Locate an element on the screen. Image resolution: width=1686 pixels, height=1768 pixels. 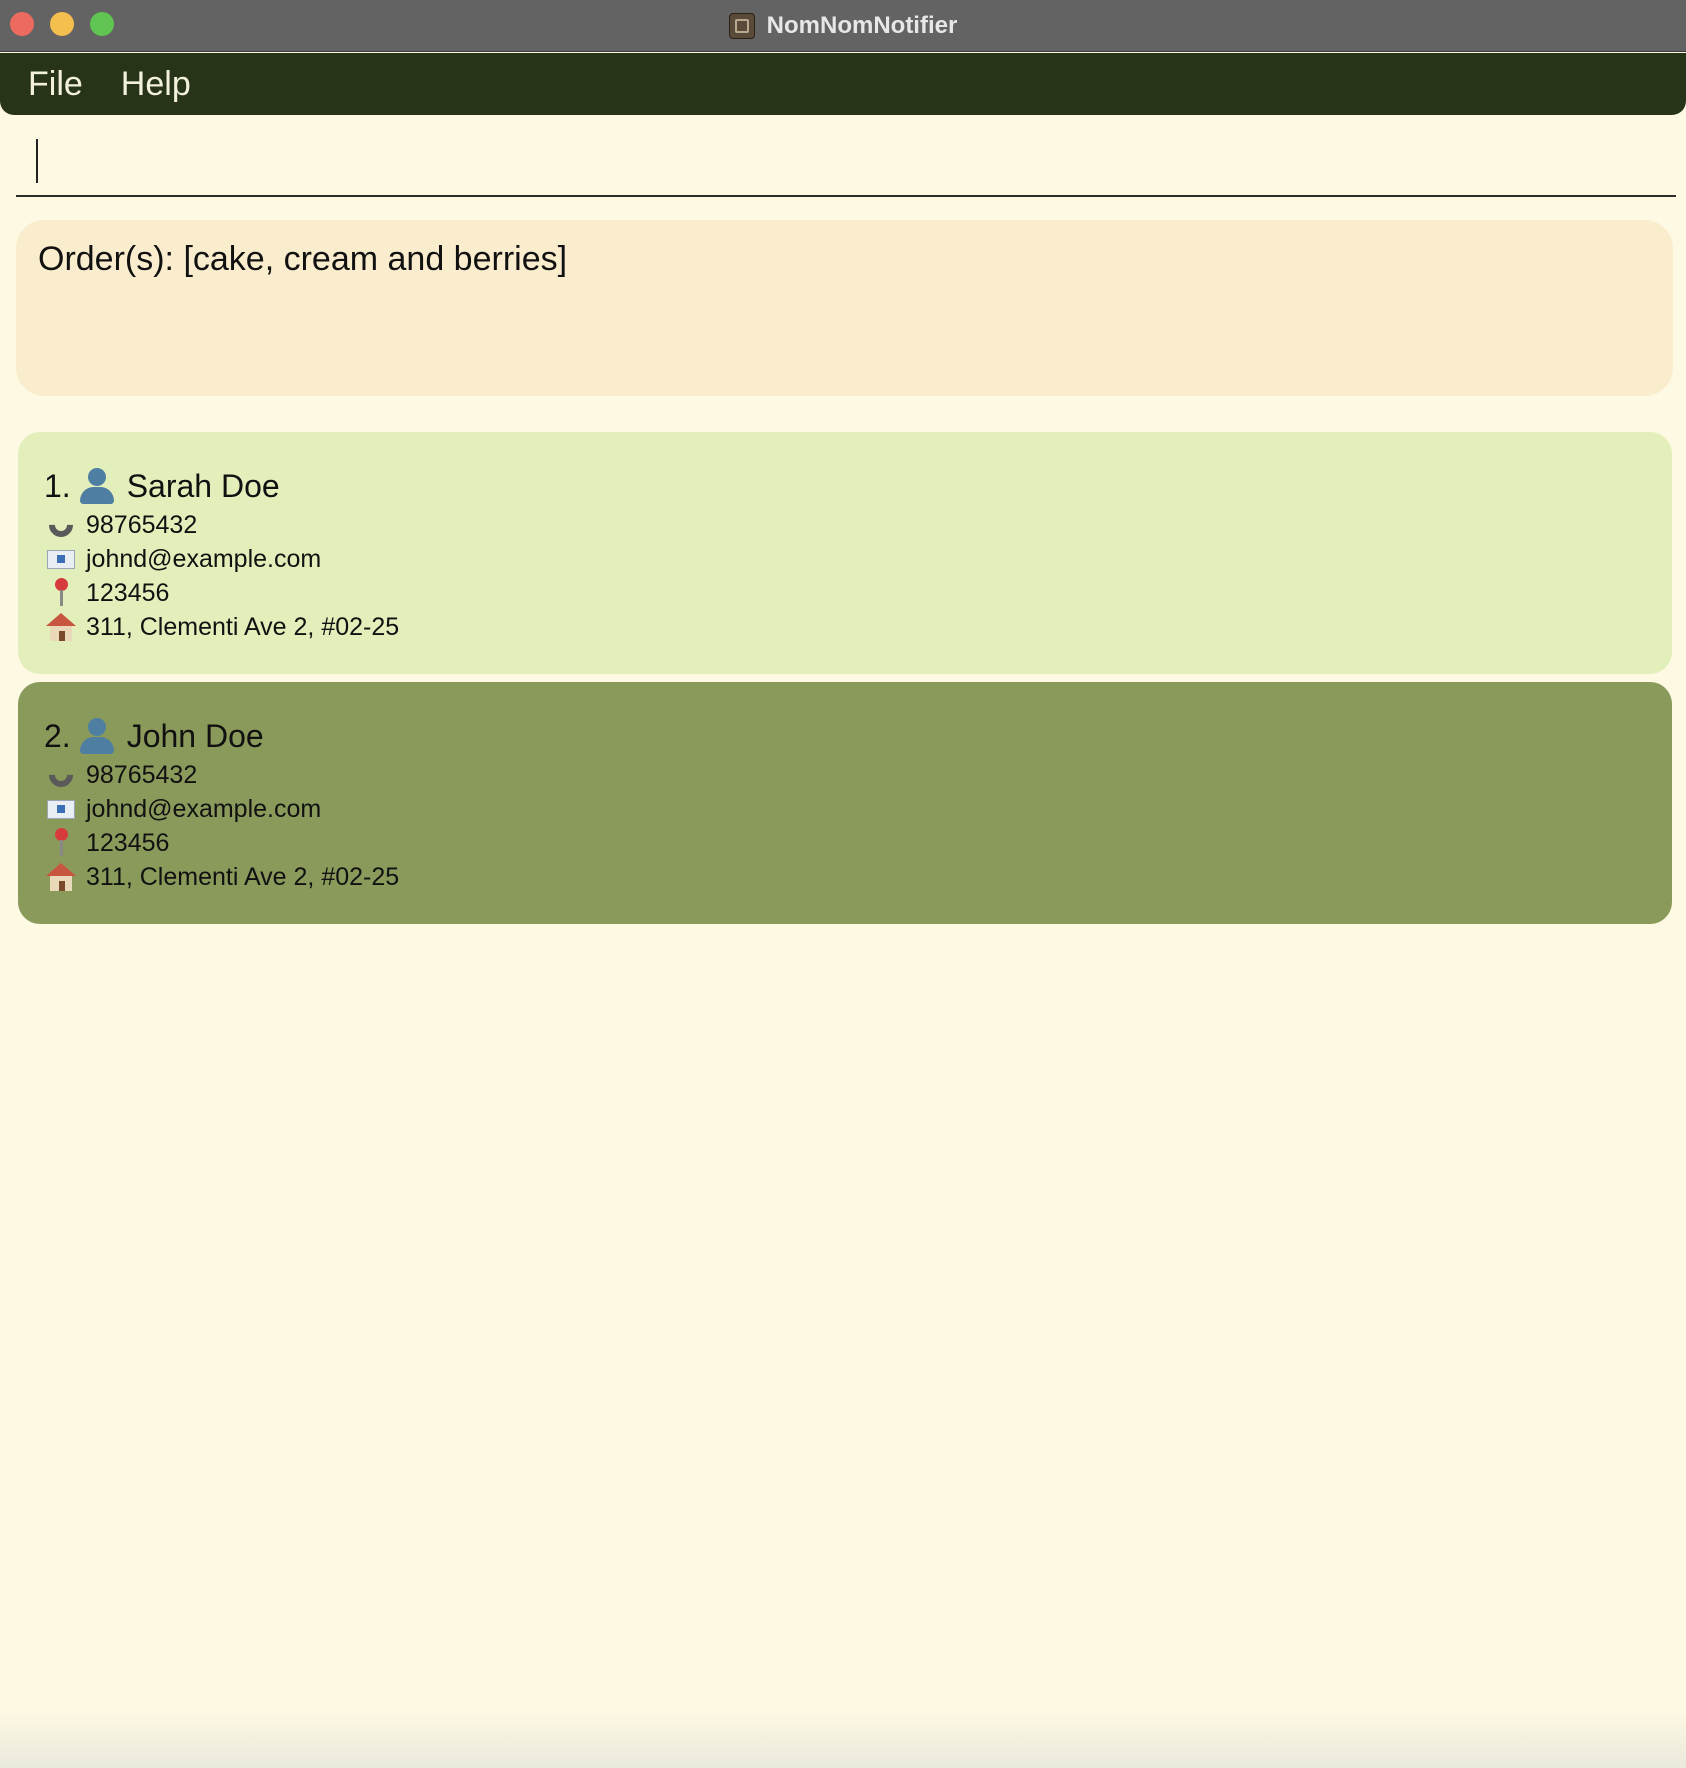
app-icon is located at coordinates (741, 26).